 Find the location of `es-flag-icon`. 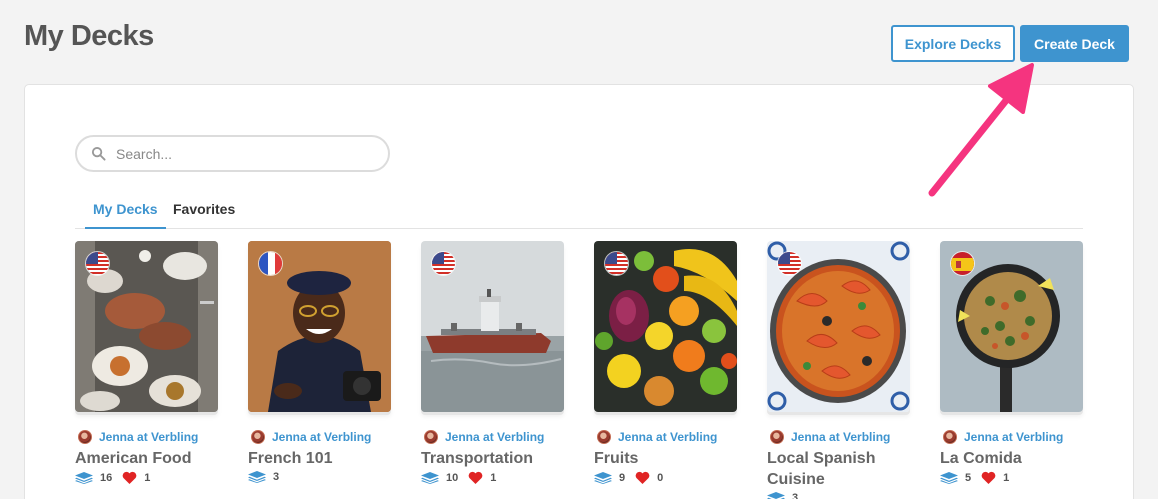

es-flag-icon is located at coordinates (962, 263).